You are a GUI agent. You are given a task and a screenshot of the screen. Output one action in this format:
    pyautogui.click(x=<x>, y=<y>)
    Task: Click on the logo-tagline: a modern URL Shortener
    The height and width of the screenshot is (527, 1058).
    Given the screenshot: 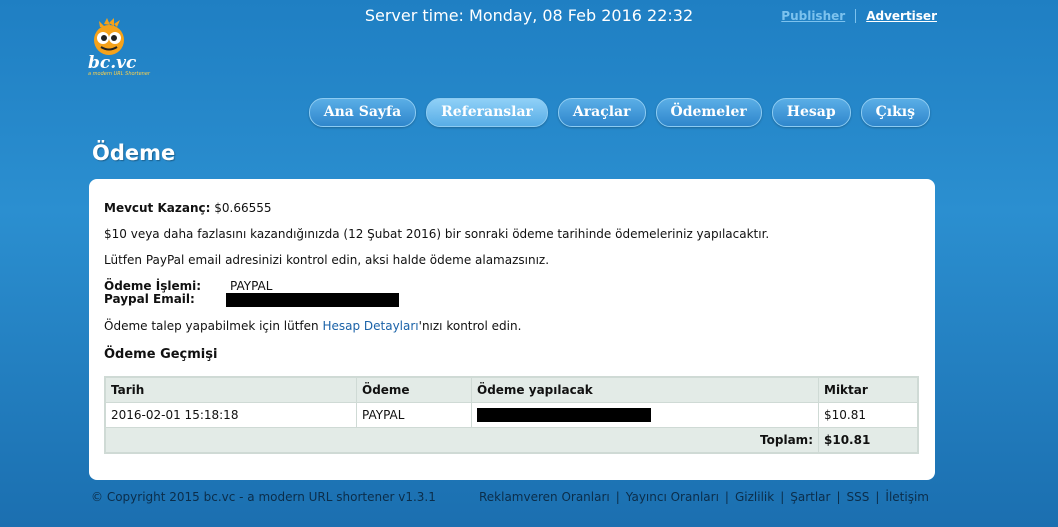 What is the action you would take?
    pyautogui.click(x=119, y=74)
    